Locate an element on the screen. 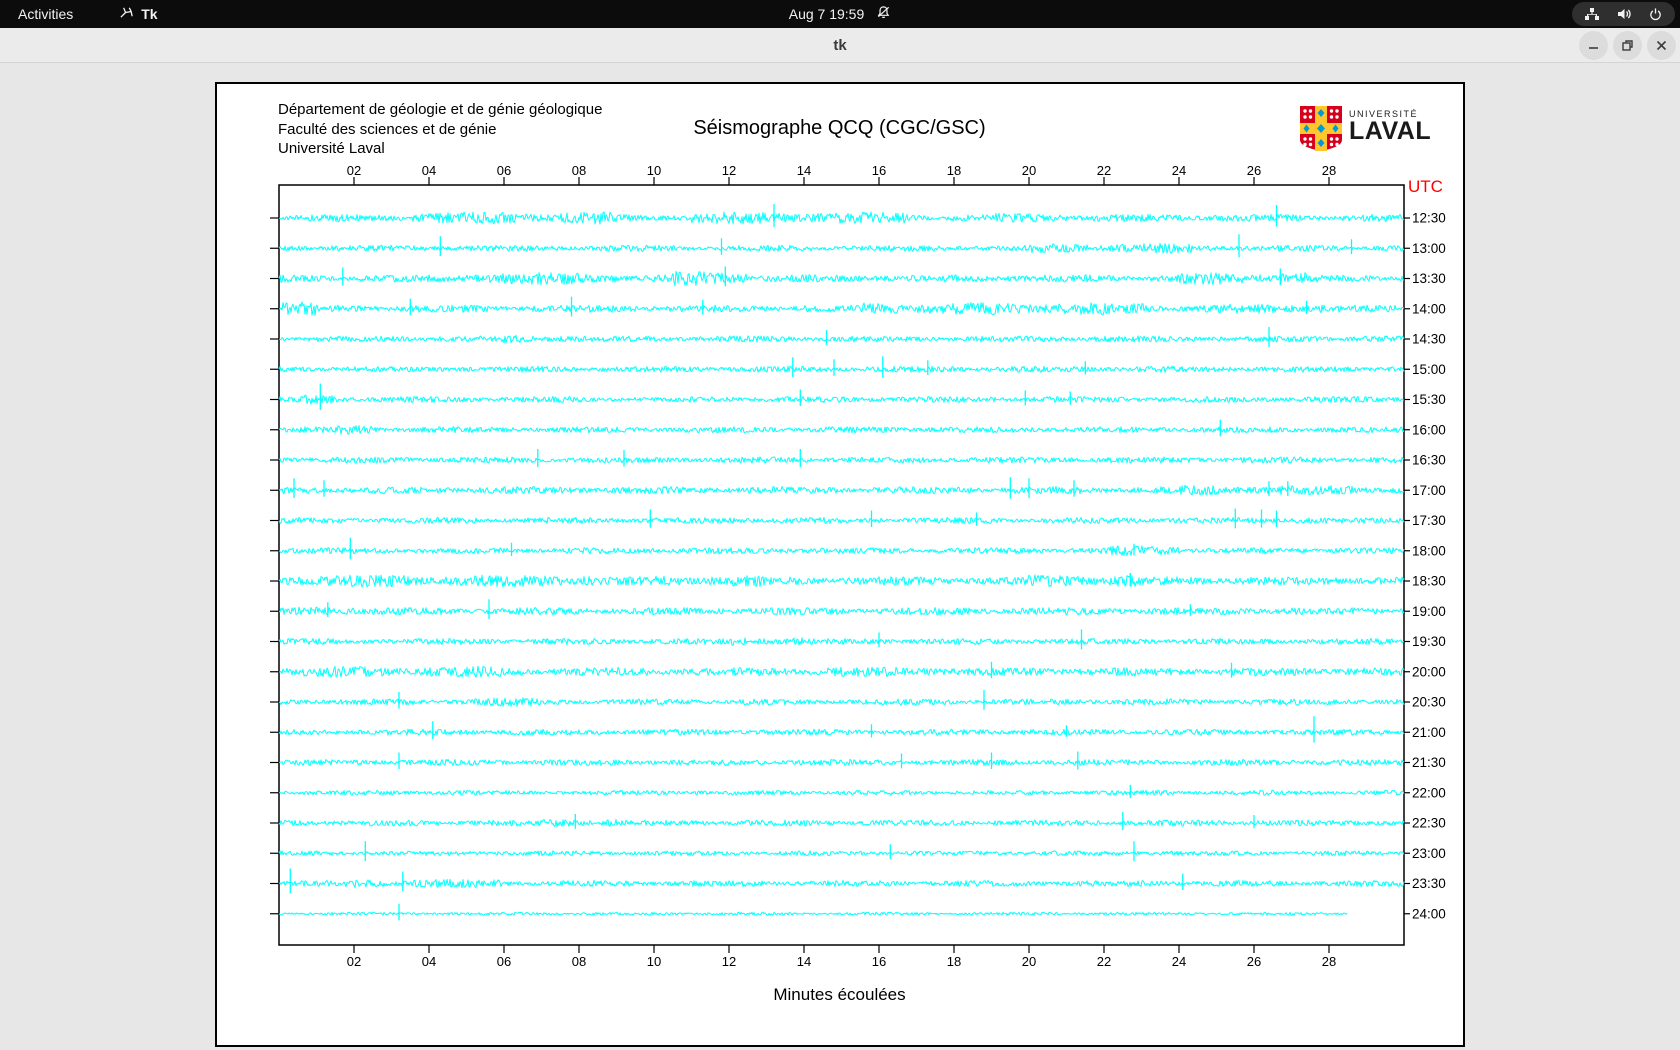 The height and width of the screenshot is (1050, 1680). close-button is located at coordinates (1661, 45).